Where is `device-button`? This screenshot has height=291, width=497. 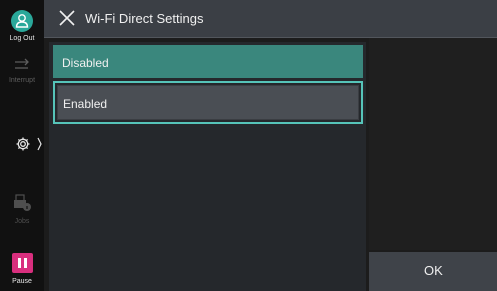 device-button is located at coordinates (29, 144).